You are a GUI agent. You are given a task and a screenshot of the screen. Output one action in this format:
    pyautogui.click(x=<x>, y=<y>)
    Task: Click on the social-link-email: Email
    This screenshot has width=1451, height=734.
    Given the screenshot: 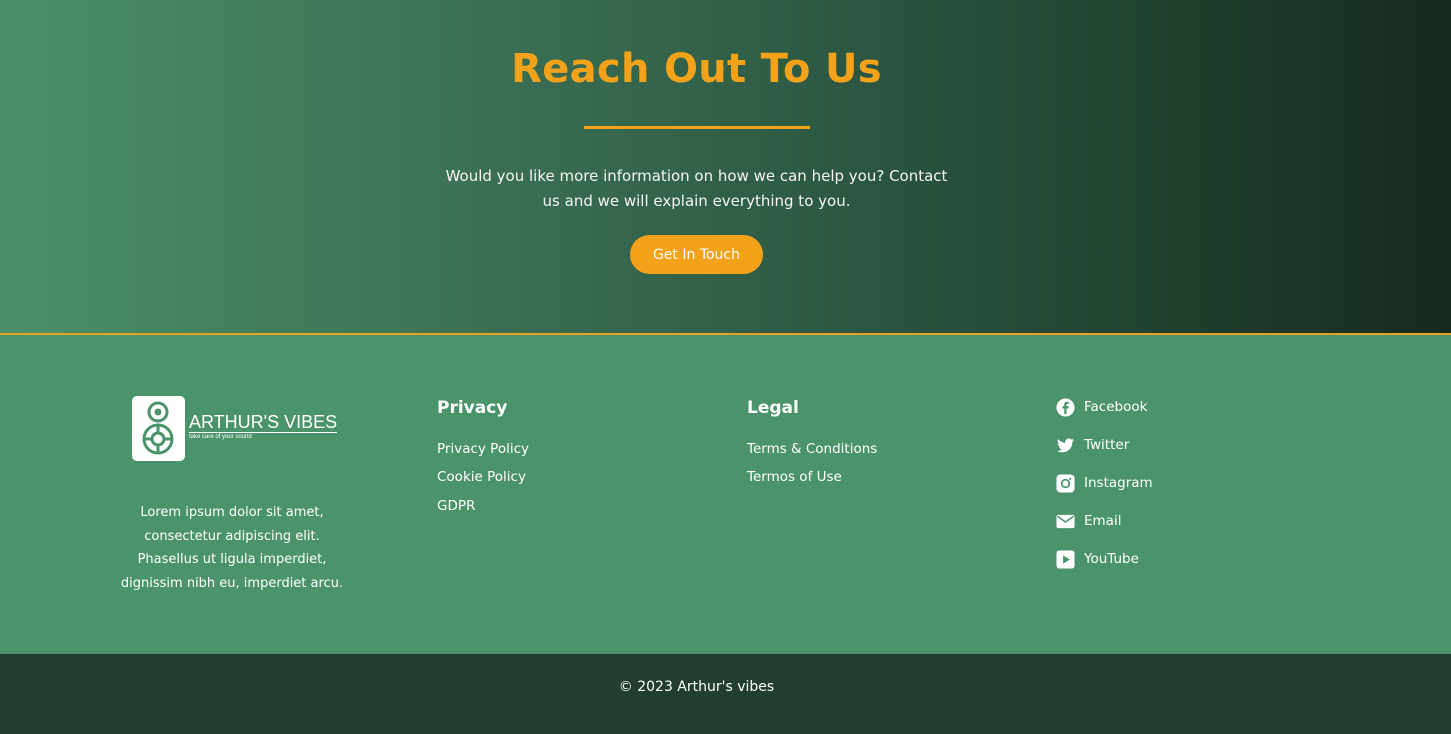 What is the action you would take?
    pyautogui.click(x=1088, y=521)
    